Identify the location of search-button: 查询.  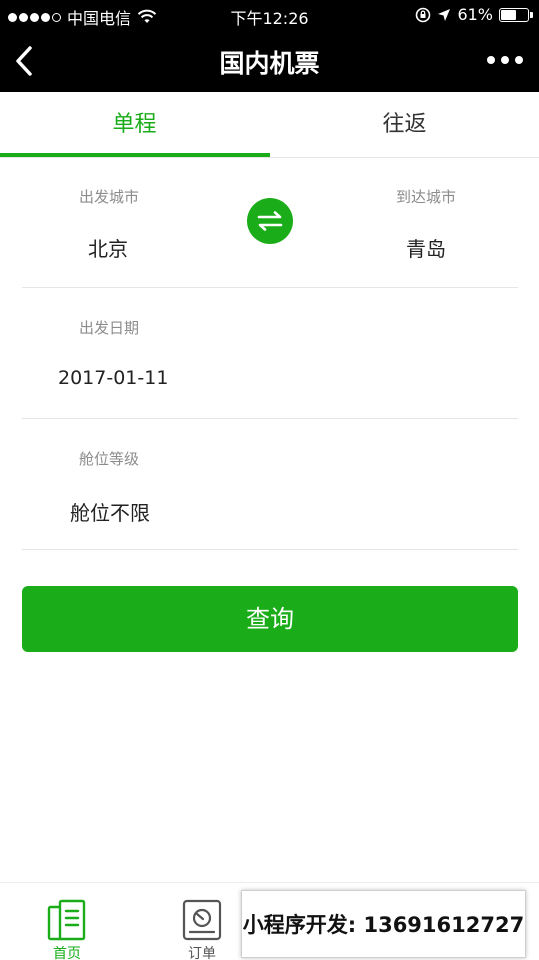
(270, 619).